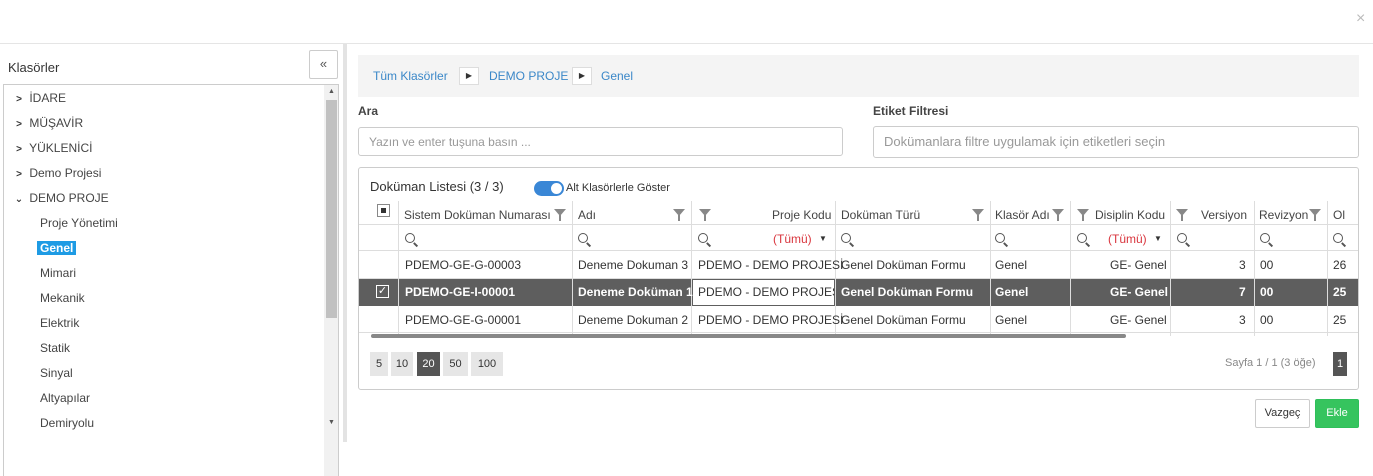  I want to click on tree-item-demiryolu: Demiryolu, so click(67, 423).